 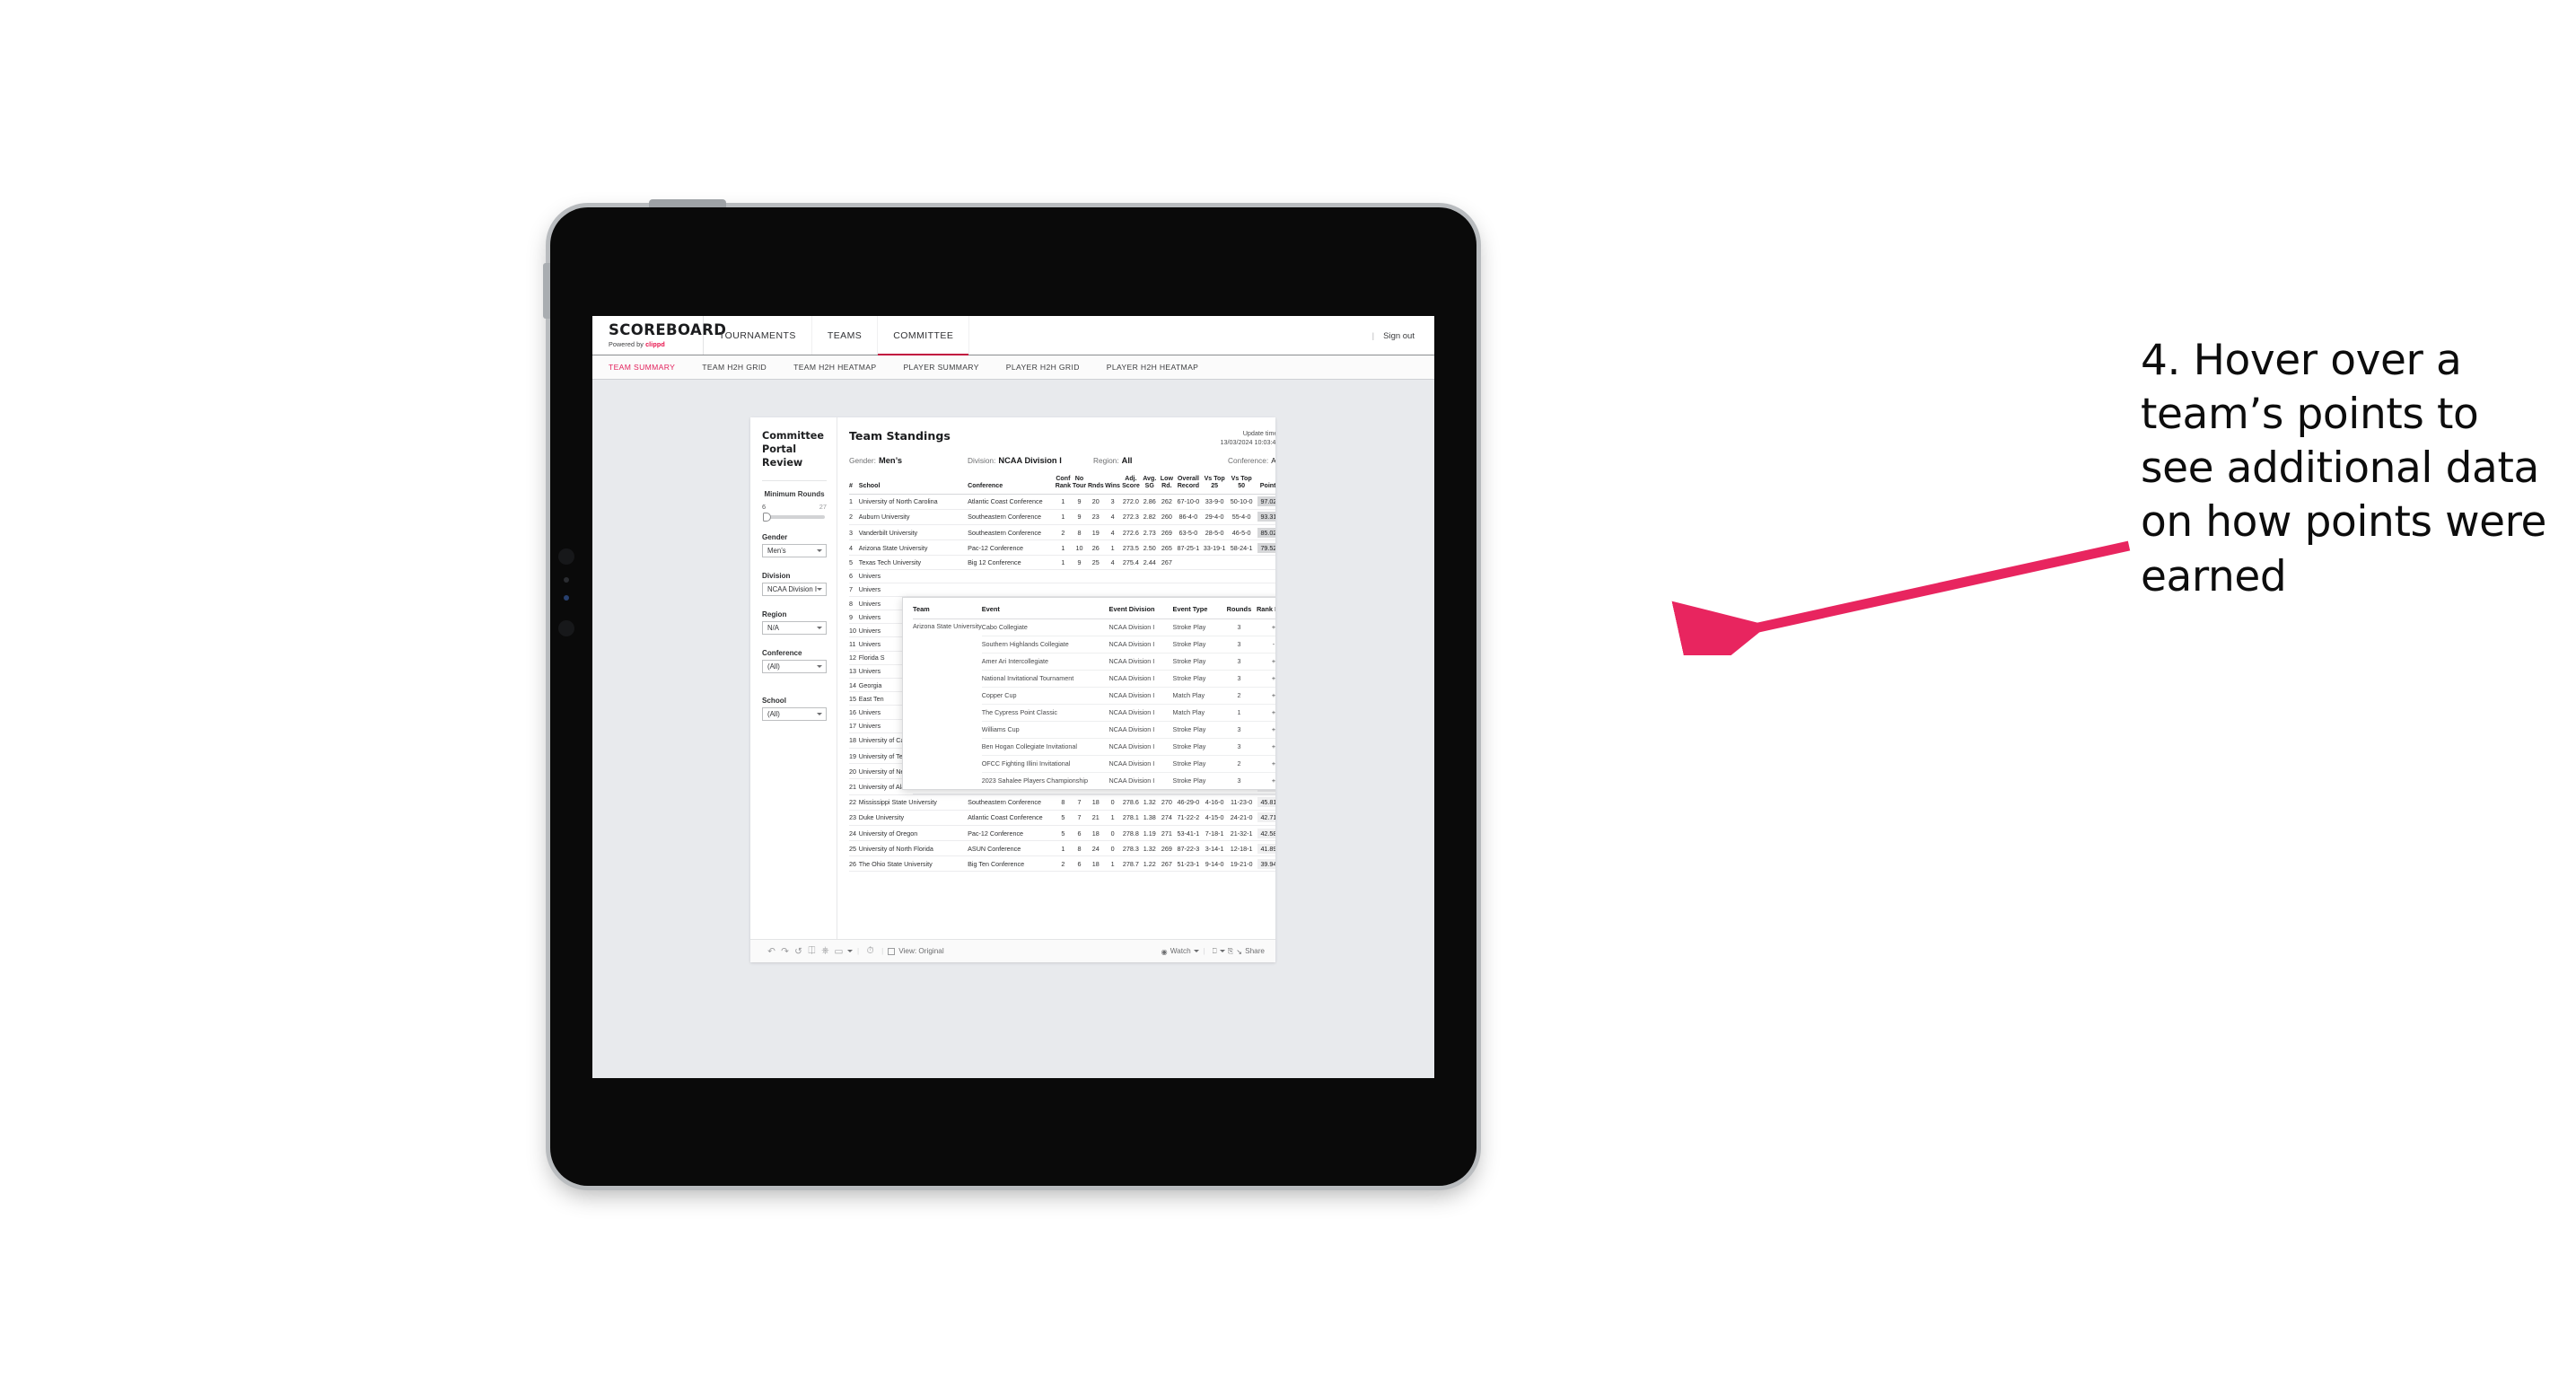 I want to click on cell-points: 45.81, so click(x=1265, y=803).